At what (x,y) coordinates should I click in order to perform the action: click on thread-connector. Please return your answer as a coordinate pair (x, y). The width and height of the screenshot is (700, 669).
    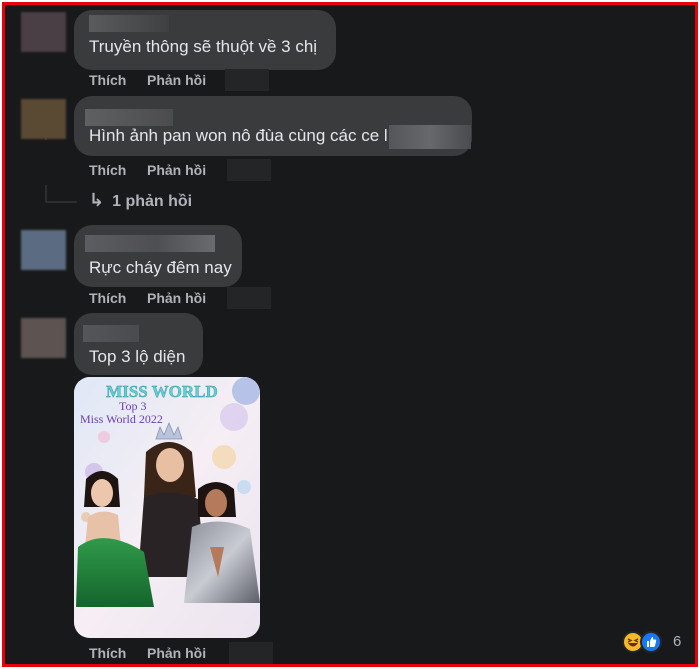
    Looking at the image, I should click on (61, 202).